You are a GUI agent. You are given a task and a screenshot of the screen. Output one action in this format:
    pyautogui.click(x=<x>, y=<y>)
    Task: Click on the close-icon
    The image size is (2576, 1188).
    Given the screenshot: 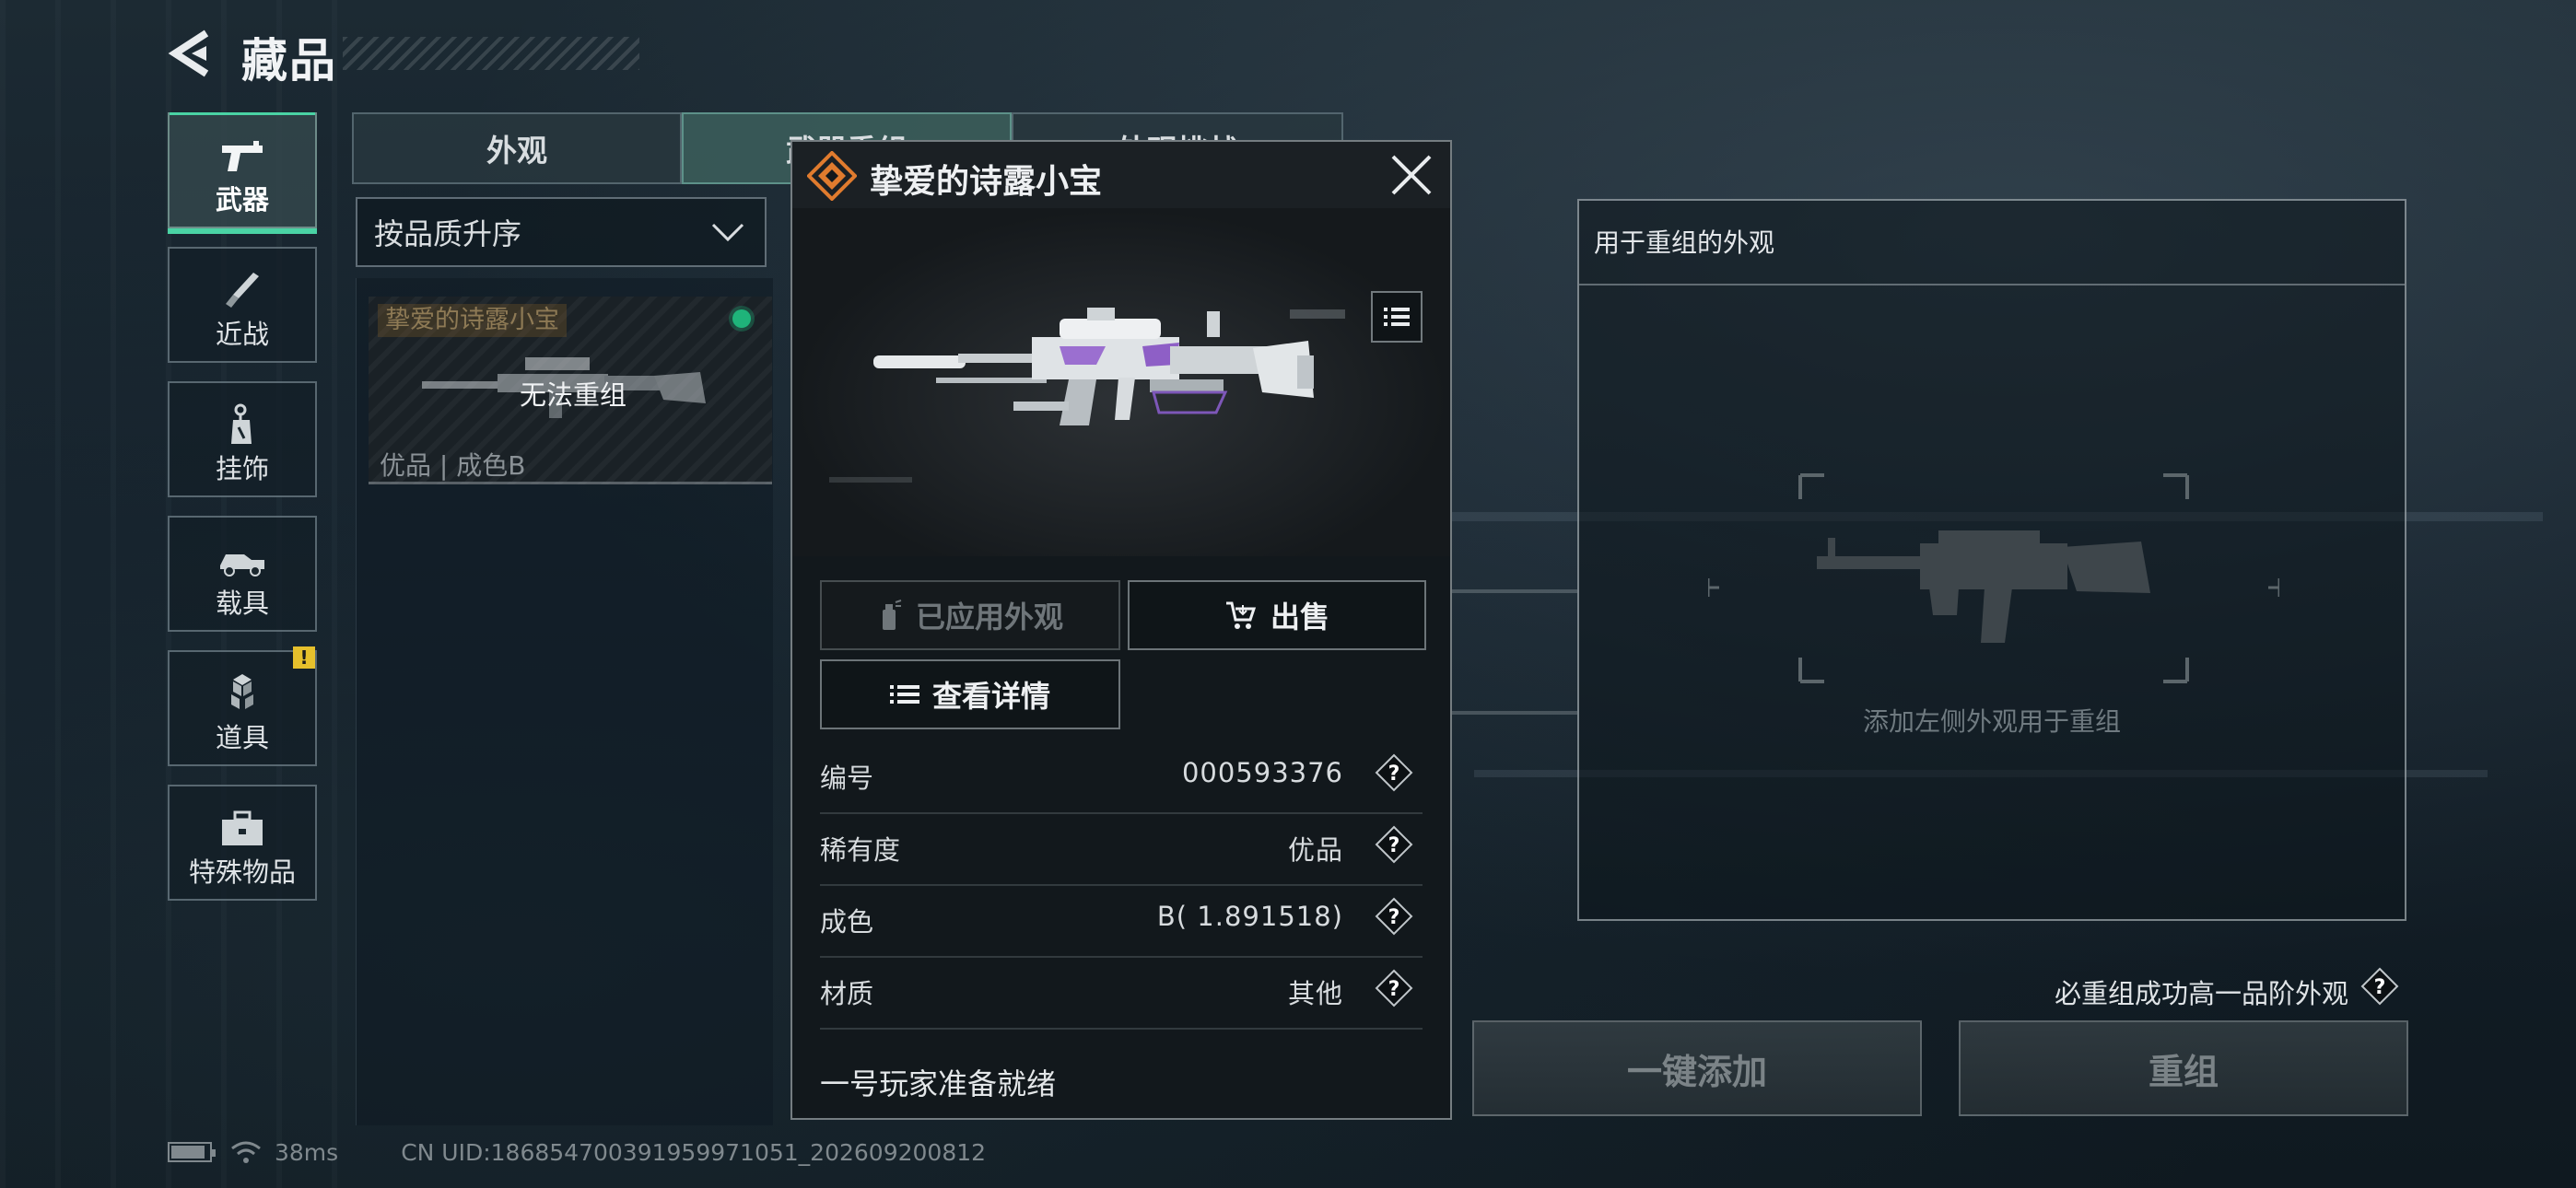 What is the action you would take?
    pyautogui.click(x=1411, y=175)
    